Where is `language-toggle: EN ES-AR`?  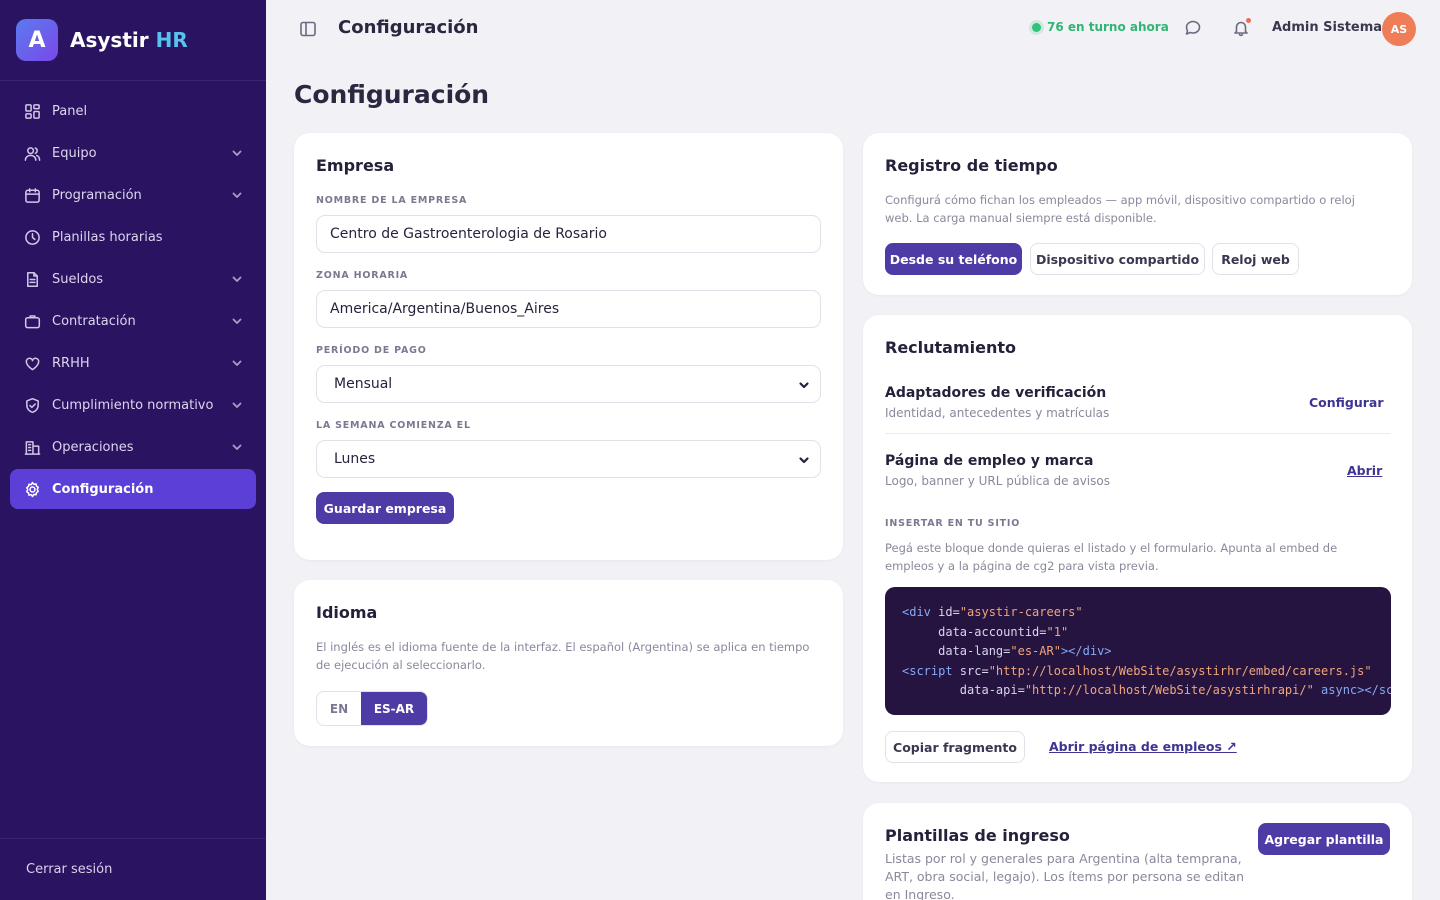 language-toggle: EN ES-AR is located at coordinates (372, 708).